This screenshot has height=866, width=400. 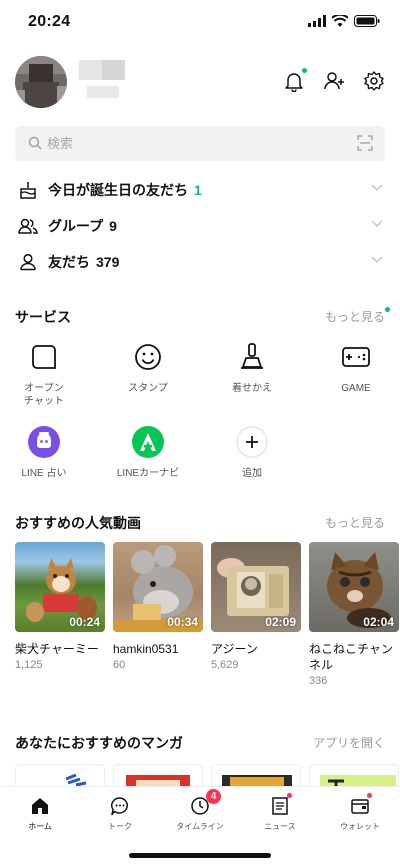 What do you see at coordinates (252, 442) in the screenshot?
I see `plus-icon` at bounding box center [252, 442].